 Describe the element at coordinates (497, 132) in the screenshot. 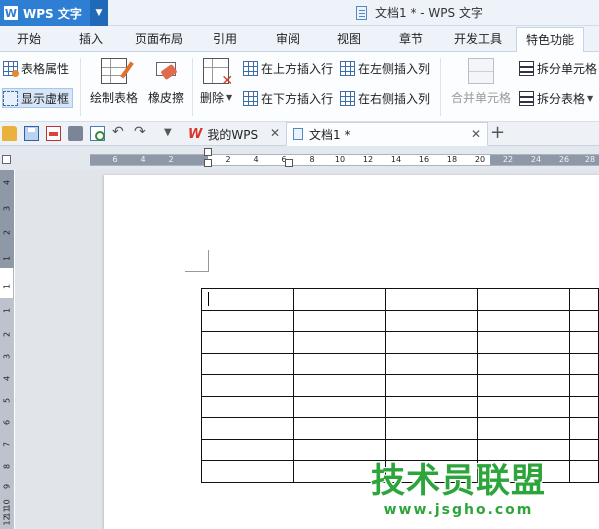

I see `new-tab-icon: +` at that location.